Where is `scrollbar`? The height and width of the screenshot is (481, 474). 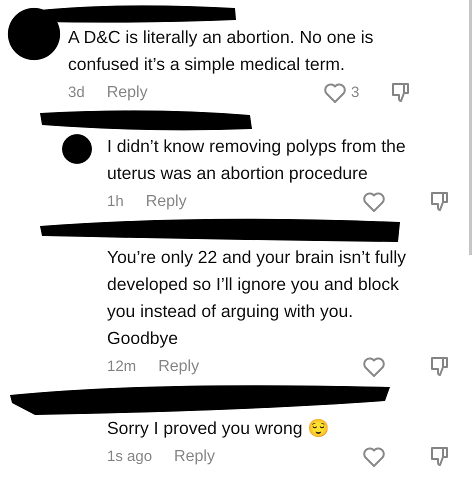
scrollbar is located at coordinates (470, 127).